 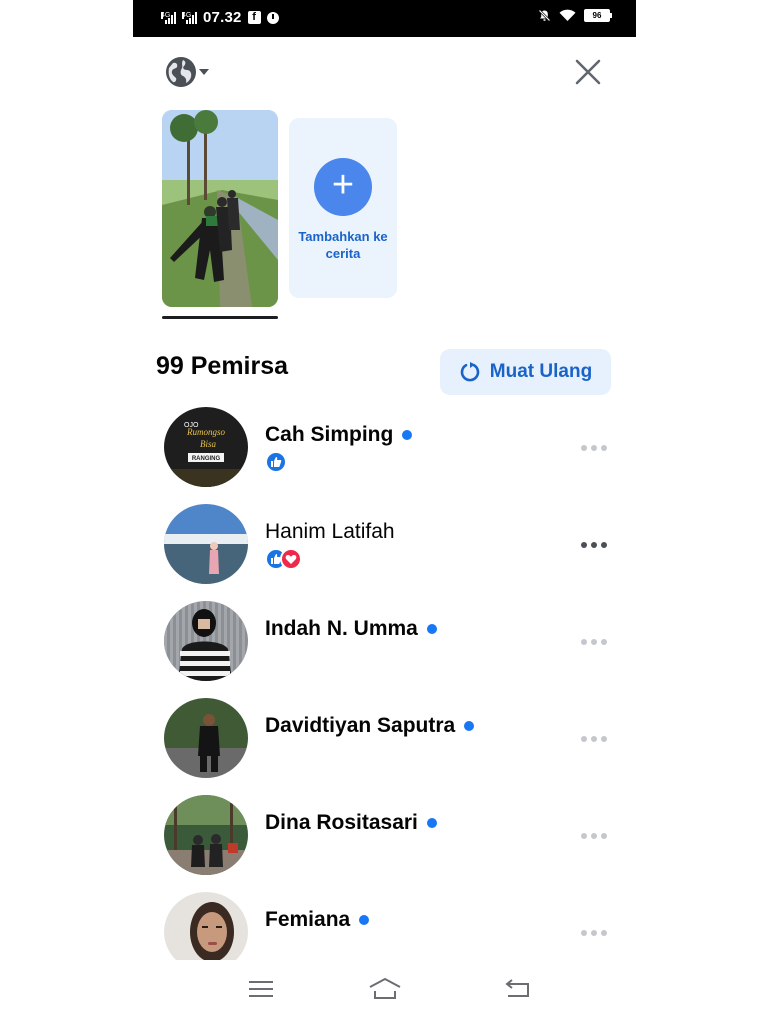 What do you see at coordinates (307, 920) in the screenshot?
I see `viewer-name: Femiana` at bounding box center [307, 920].